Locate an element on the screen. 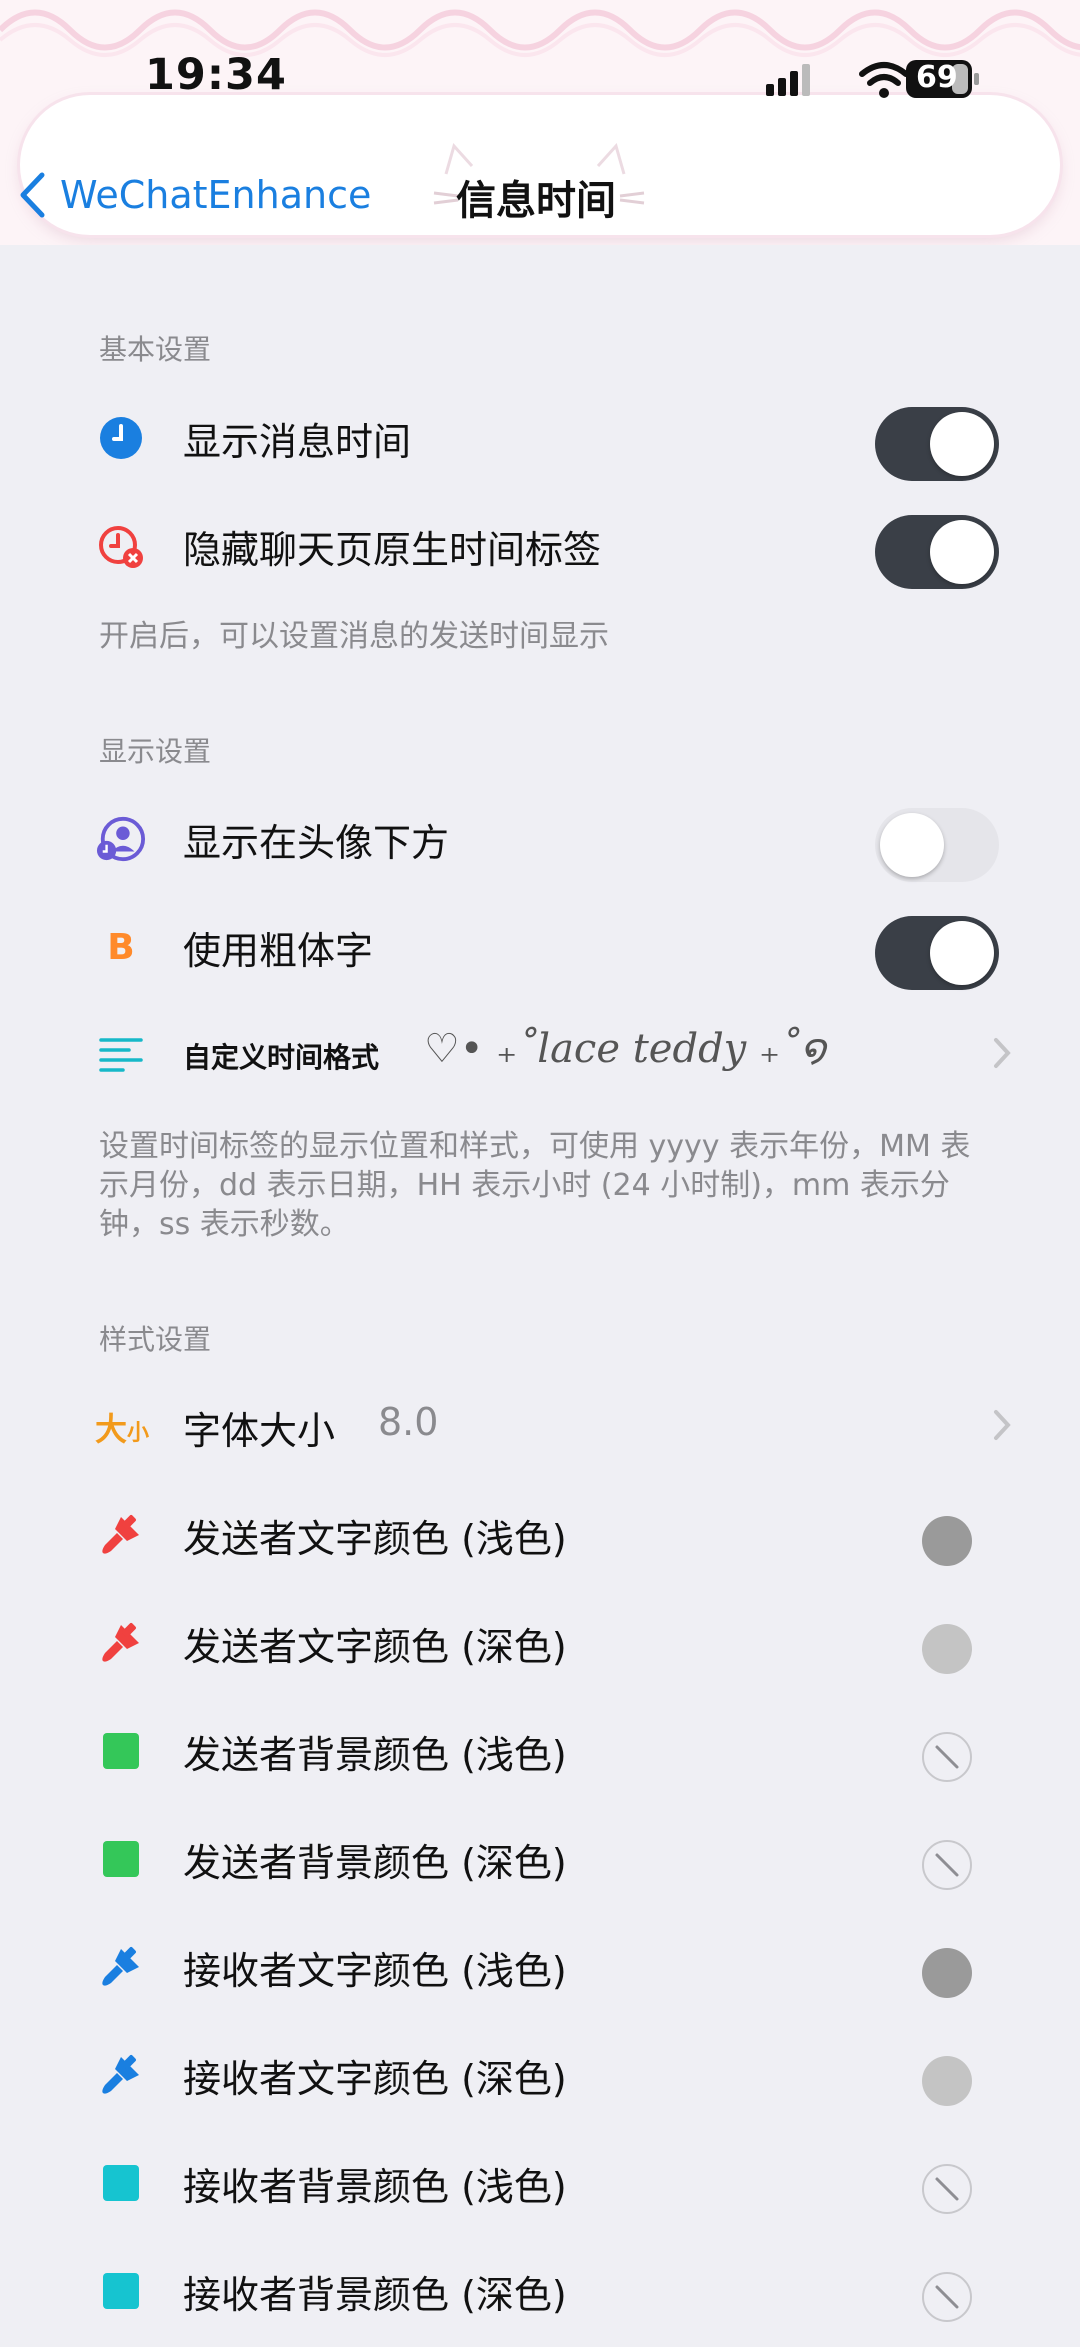 Image resolution: width=1080 pixels, height=2347 pixels. setting-label: 接收者背景颜色 (深色) is located at coordinates (375, 2295).